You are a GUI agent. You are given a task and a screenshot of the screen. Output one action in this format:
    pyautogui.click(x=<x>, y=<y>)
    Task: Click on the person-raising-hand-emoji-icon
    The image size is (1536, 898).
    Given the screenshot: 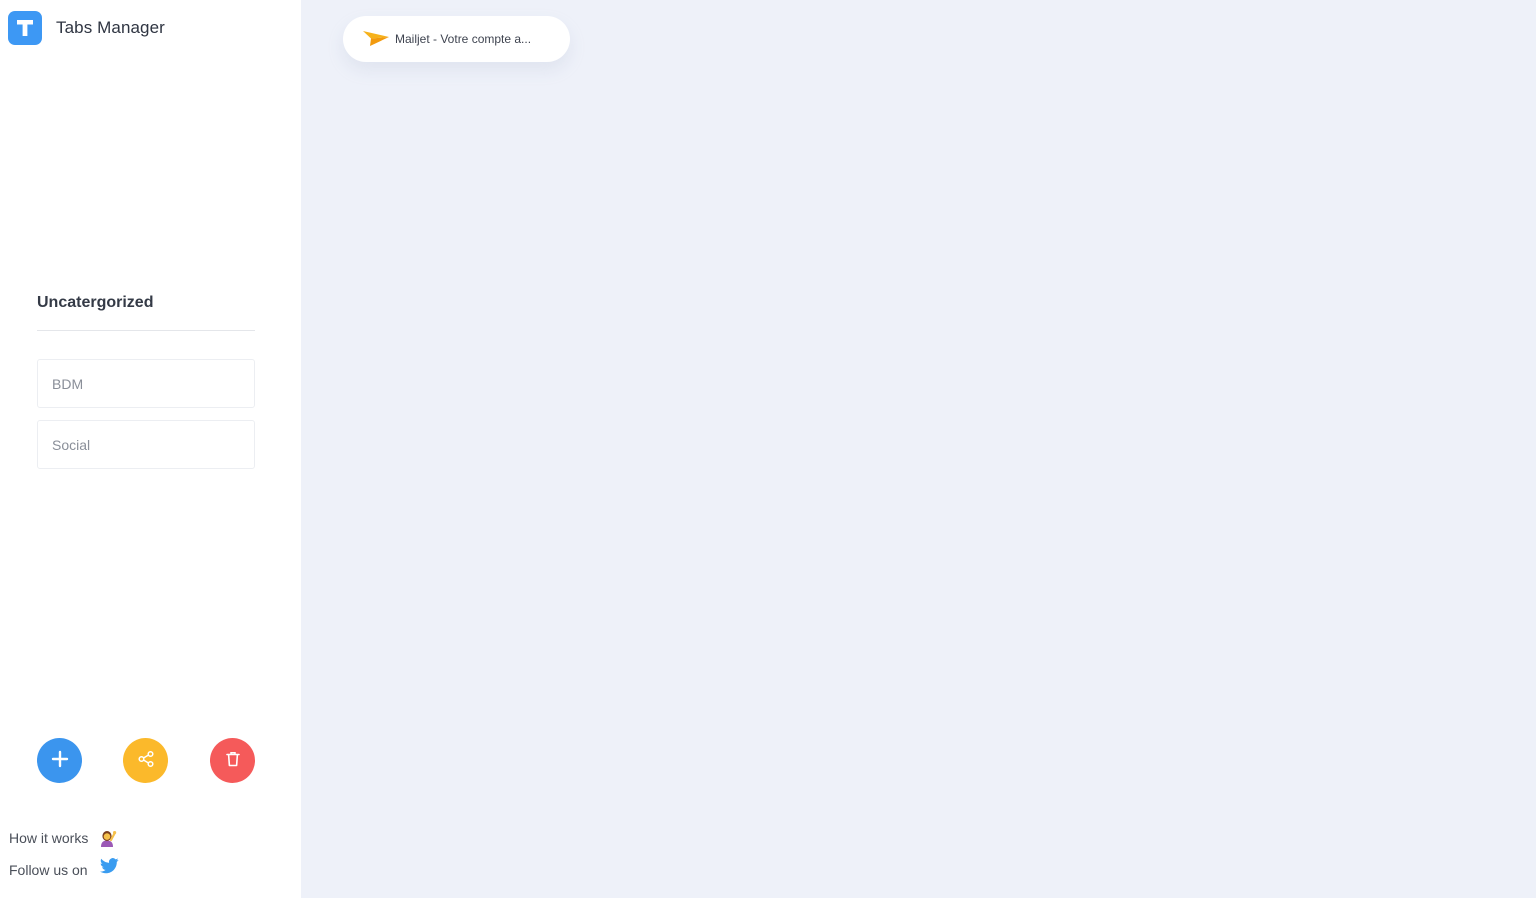 What is the action you would take?
    pyautogui.click(x=107, y=838)
    